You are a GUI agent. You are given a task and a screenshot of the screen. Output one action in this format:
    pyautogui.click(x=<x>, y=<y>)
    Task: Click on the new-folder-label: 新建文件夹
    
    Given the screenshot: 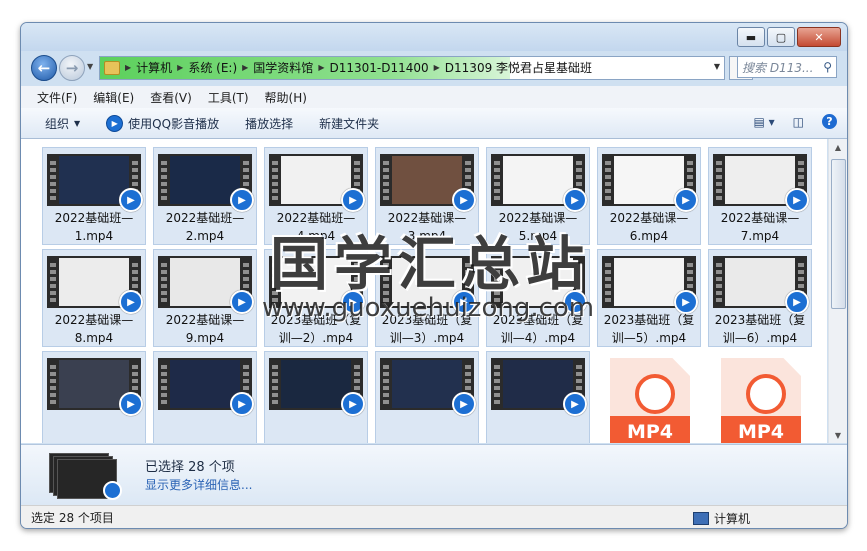 What is the action you would take?
    pyautogui.click(x=349, y=123)
    